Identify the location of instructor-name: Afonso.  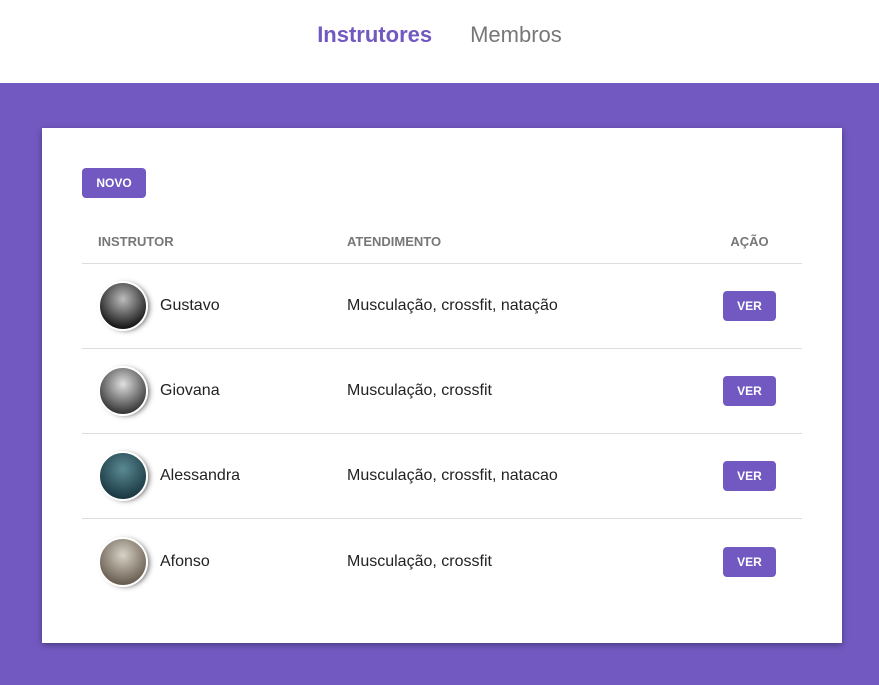
(185, 561).